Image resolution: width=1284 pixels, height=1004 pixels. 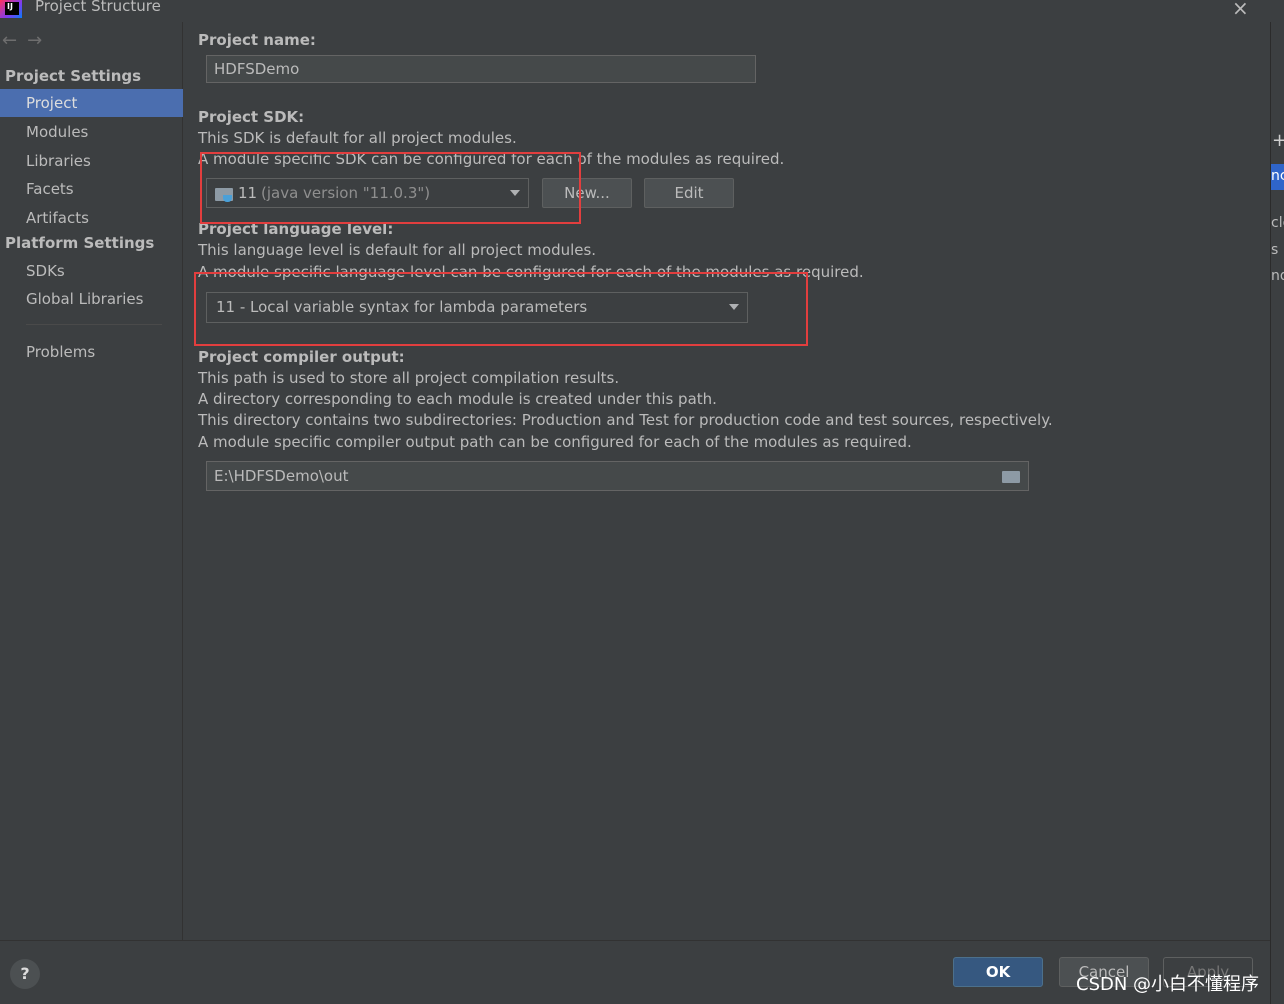 I want to click on close-icon: ×, so click(x=1240, y=10).